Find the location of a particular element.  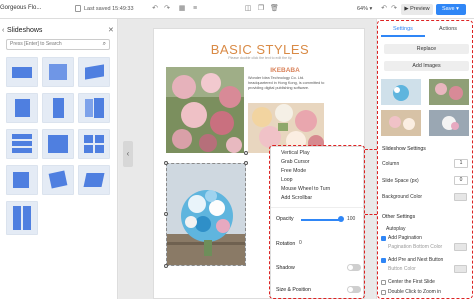

slideshow-element is located at coordinates (206, 214).